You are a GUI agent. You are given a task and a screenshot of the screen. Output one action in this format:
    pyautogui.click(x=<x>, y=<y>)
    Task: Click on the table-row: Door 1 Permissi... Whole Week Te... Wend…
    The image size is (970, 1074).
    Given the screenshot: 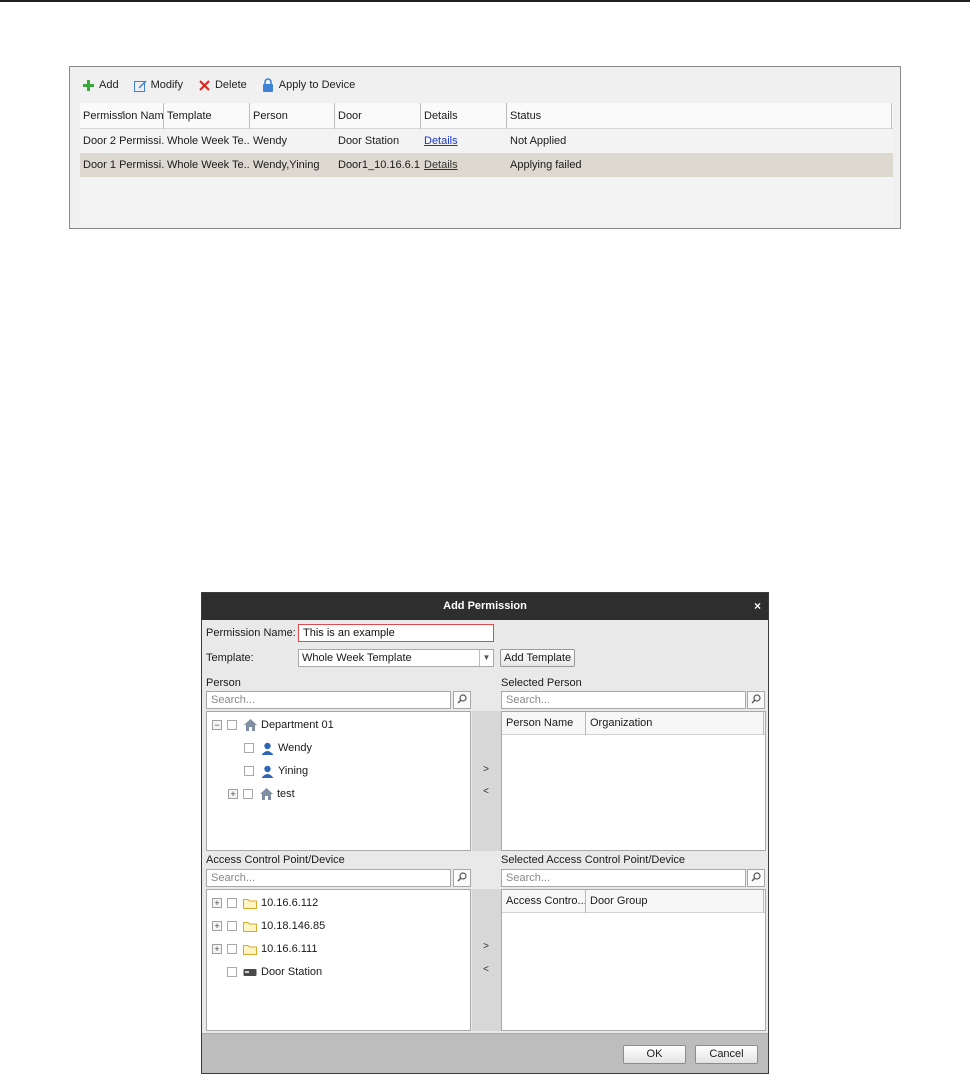 What is the action you would take?
    pyautogui.click(x=486, y=165)
    